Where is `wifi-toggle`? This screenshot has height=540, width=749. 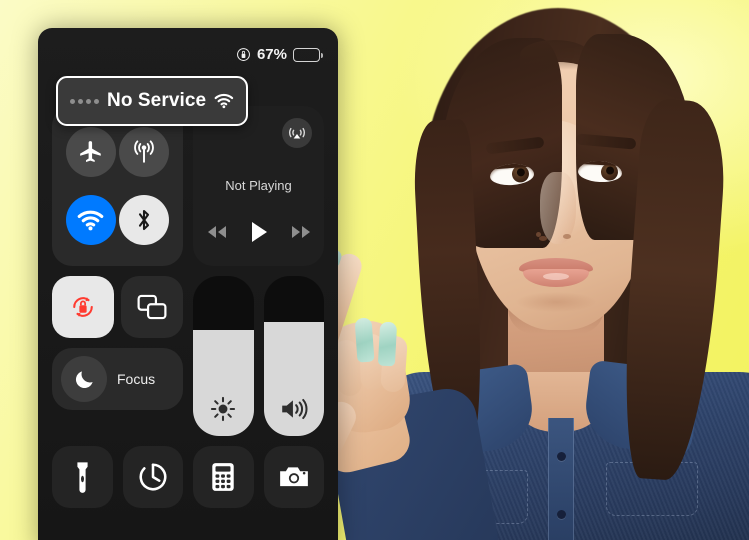
wifi-toggle is located at coordinates (90, 220).